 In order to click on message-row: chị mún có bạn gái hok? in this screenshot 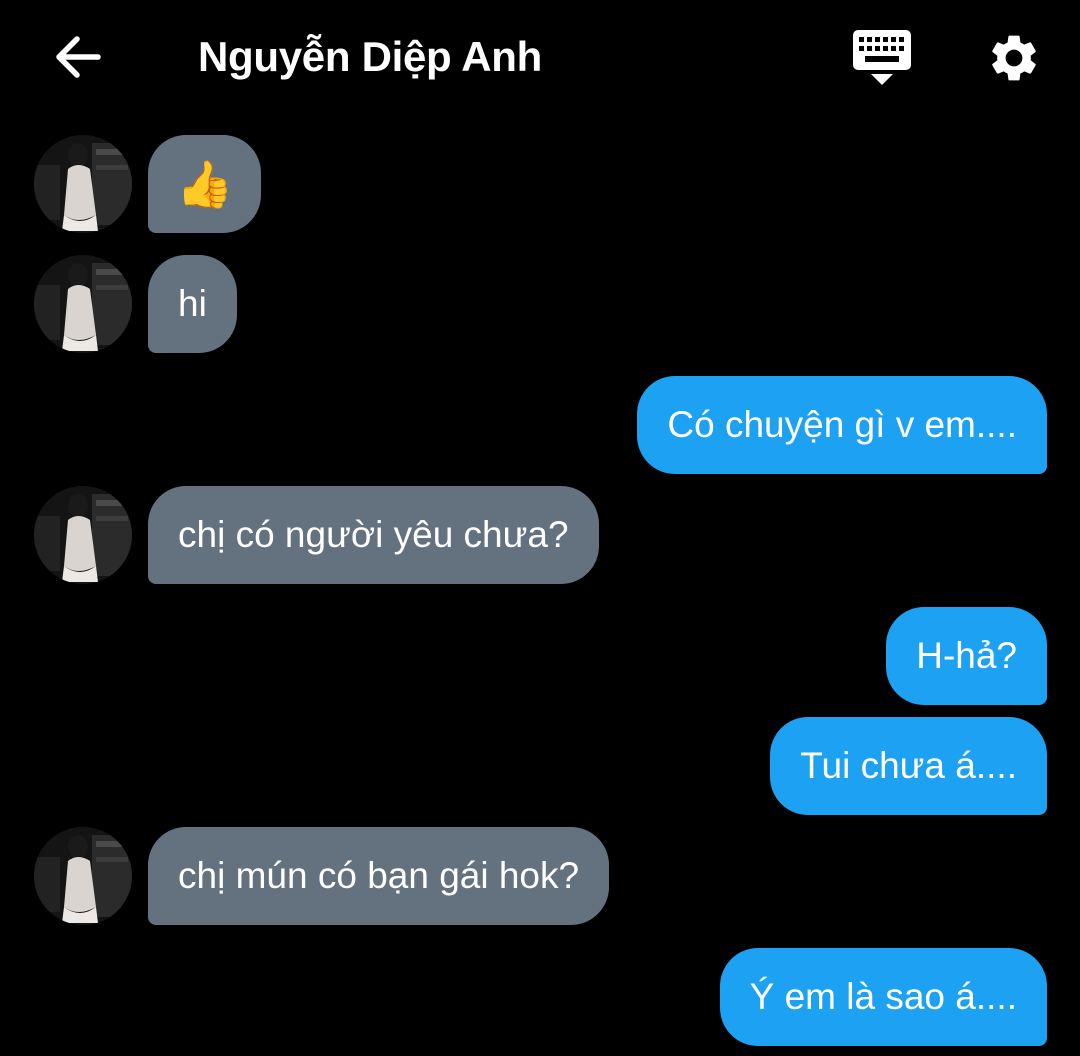, I will do `click(540, 876)`.